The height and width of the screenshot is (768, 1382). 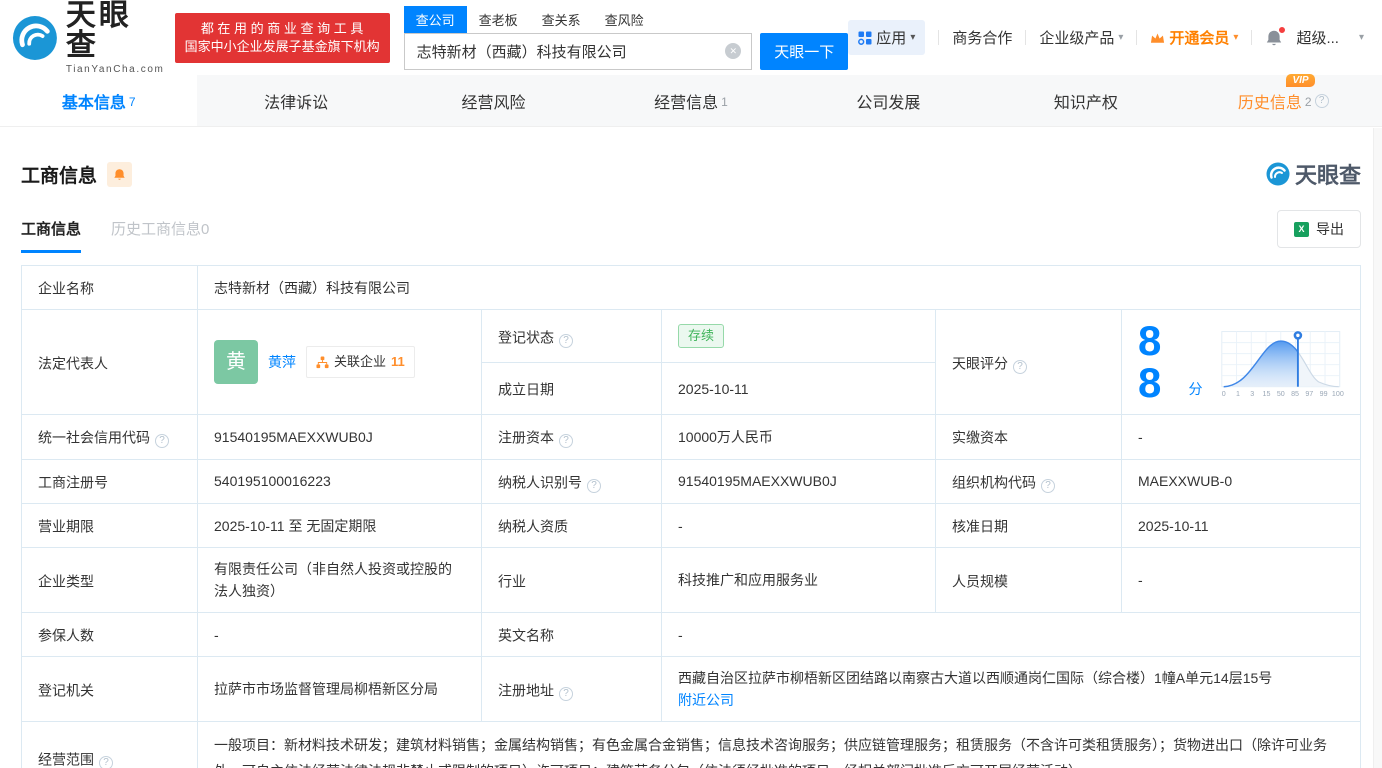 I want to click on scrollbar, so click(x=1377, y=448).